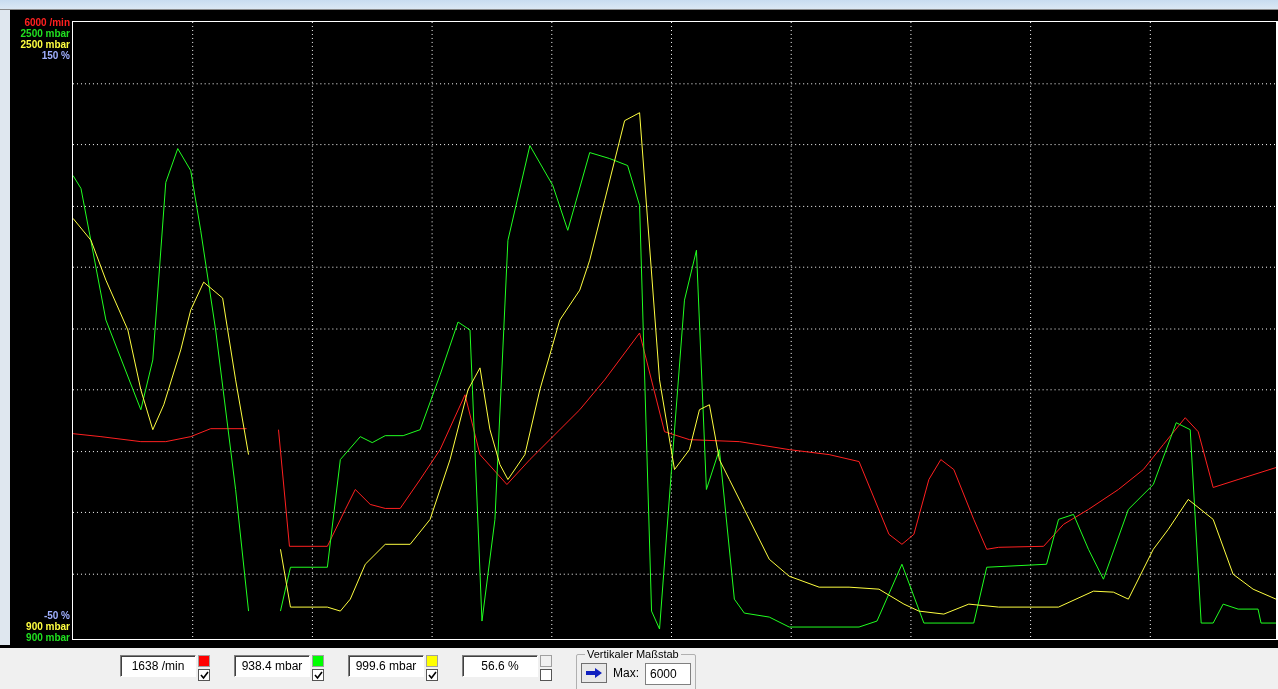 The height and width of the screenshot is (689, 1278). I want to click on axis-label: 150 %, so click(55, 55).